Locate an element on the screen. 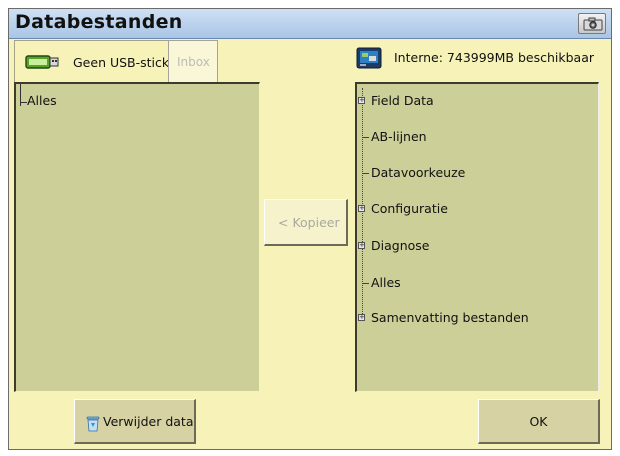 The width and height of the screenshot is (620, 456). tab-usb-label: Geen USB-stick is located at coordinates (121, 62).